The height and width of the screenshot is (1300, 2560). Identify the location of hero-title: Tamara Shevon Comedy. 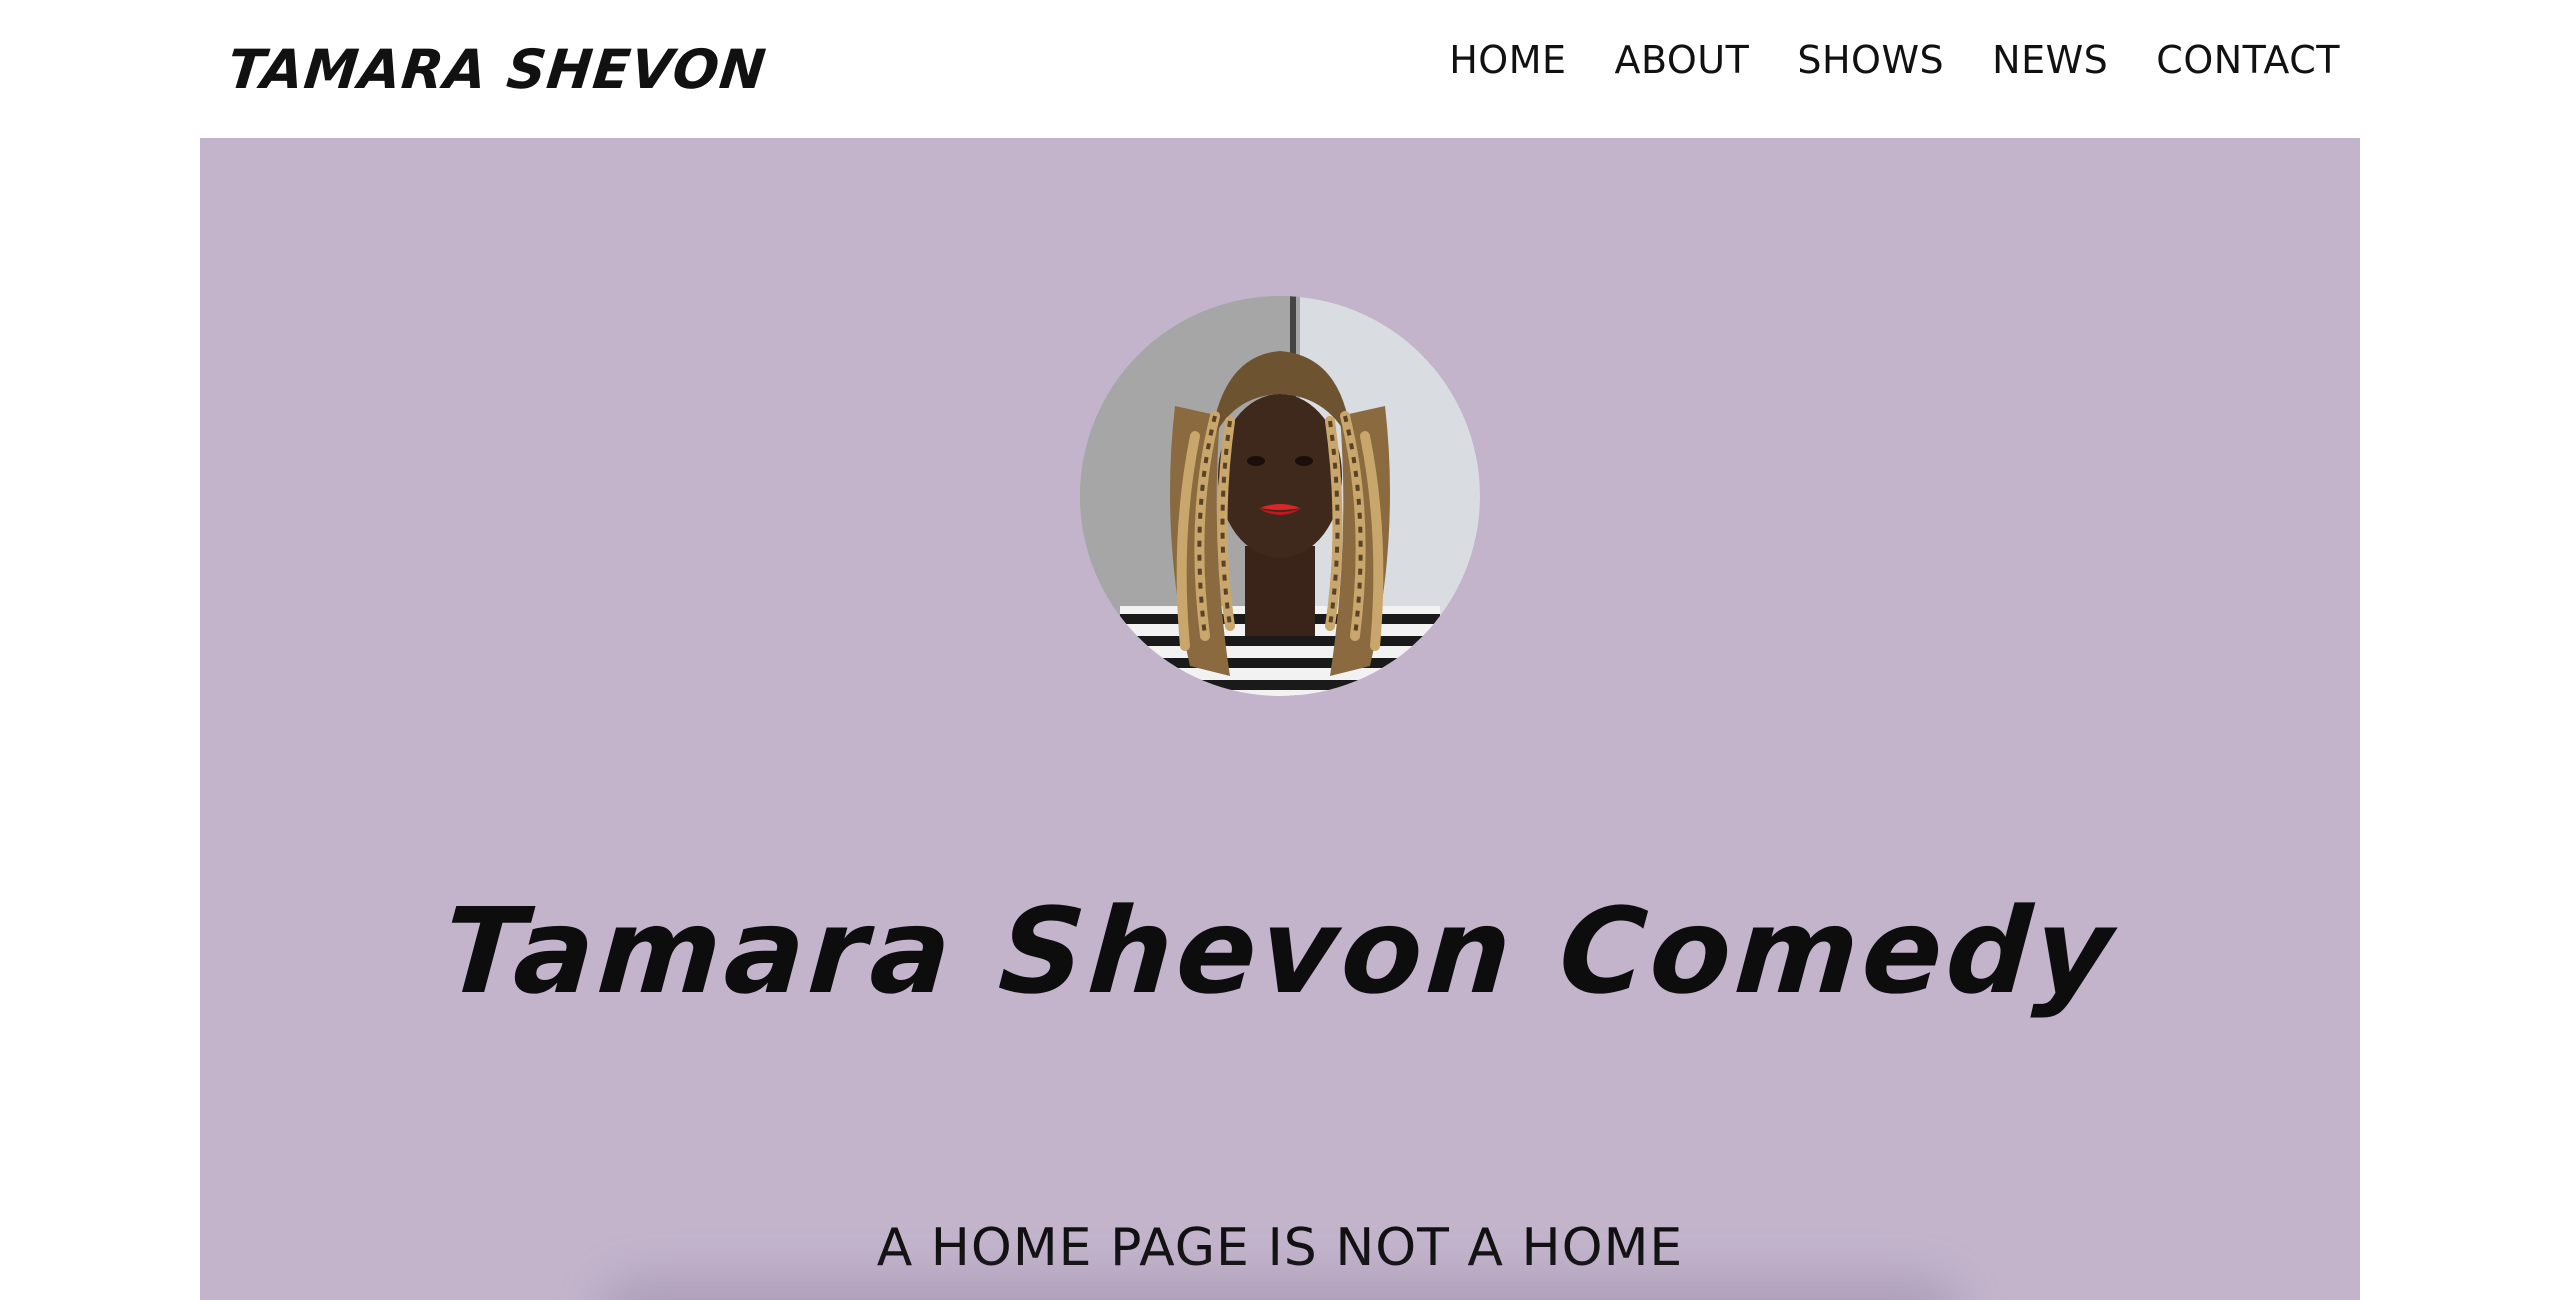
(1280, 951).